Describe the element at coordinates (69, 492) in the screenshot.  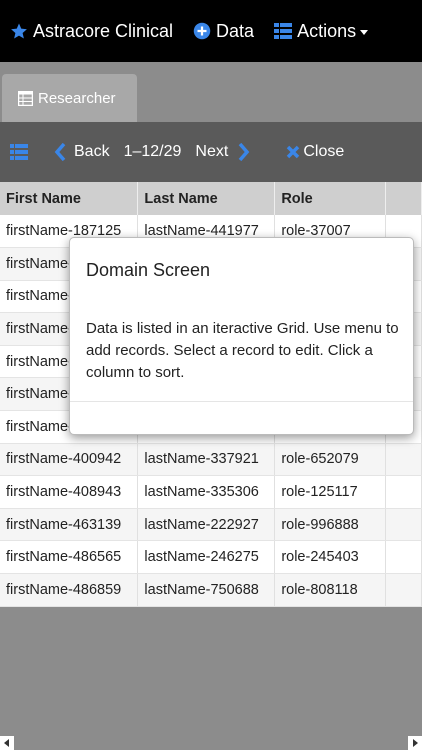
I see `cell-first-name: firstName-408943` at that location.